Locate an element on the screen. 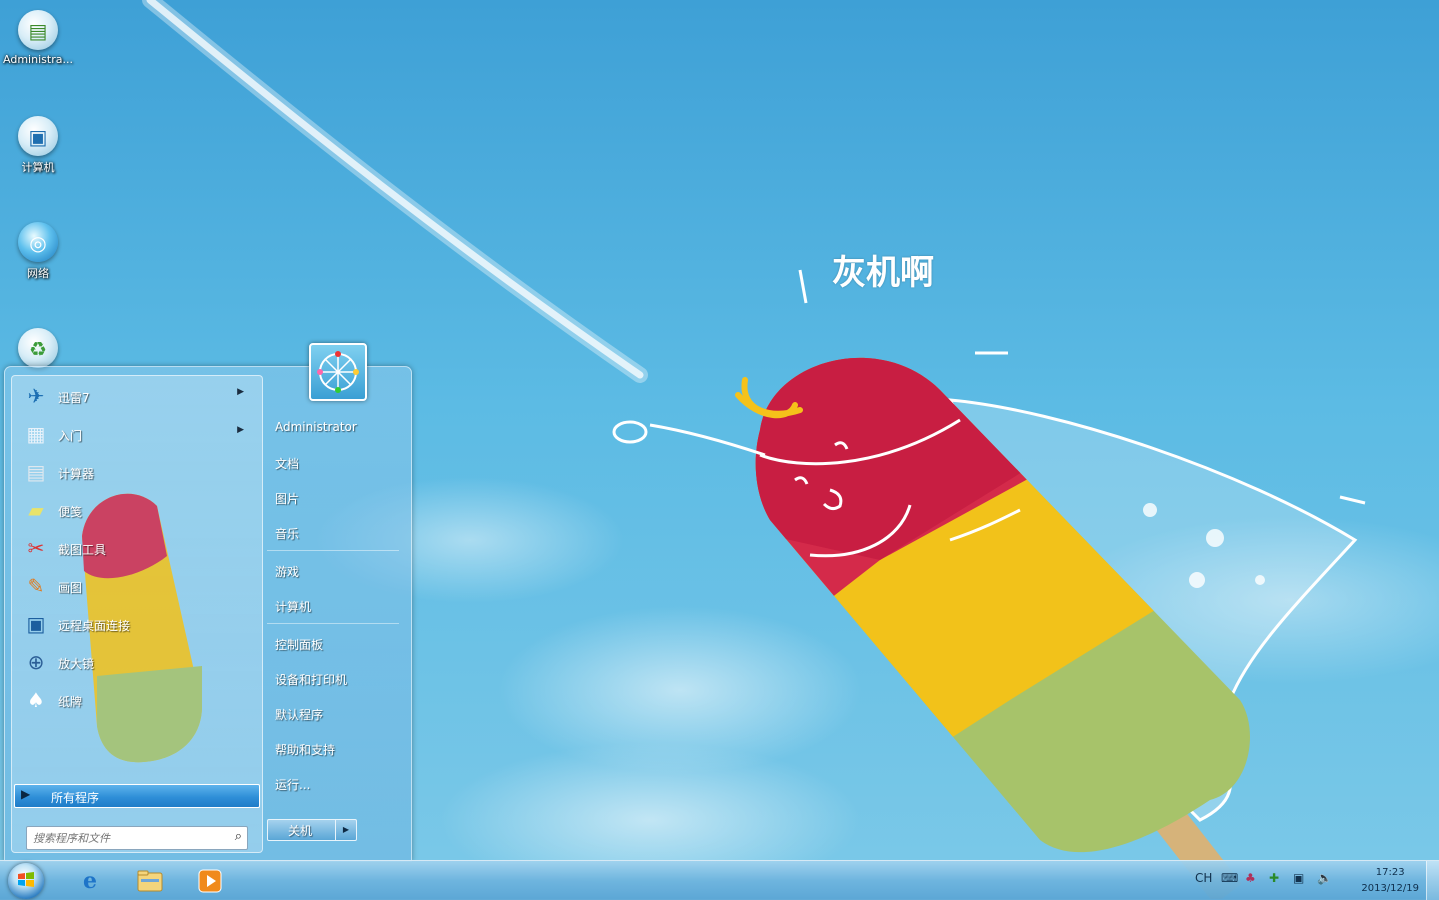  calculator-icon: ▤ is located at coordinates (36, 472).